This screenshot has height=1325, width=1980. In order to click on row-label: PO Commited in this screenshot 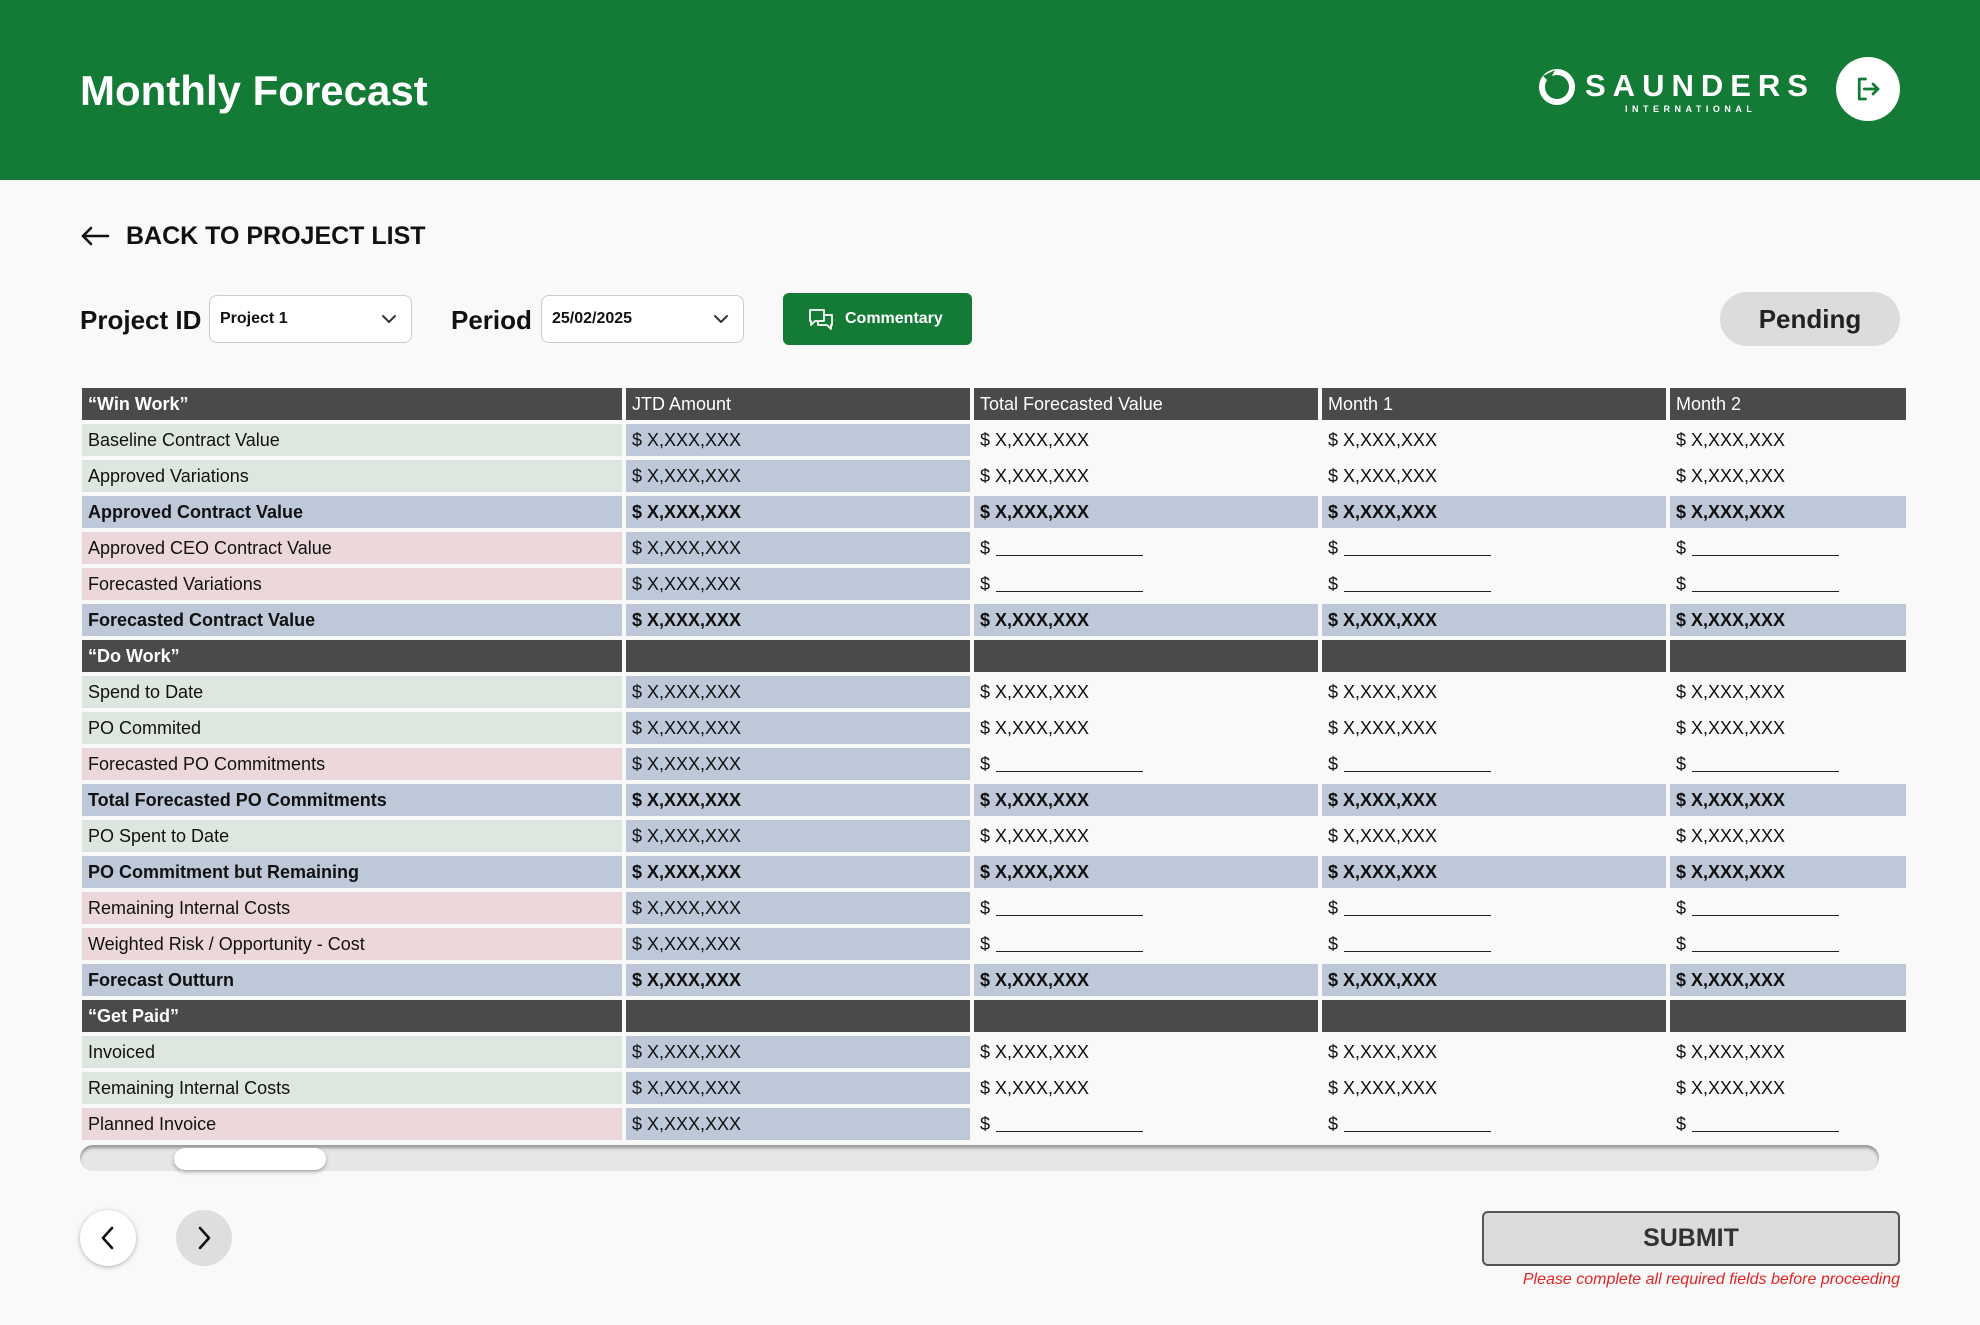, I will do `click(352, 728)`.